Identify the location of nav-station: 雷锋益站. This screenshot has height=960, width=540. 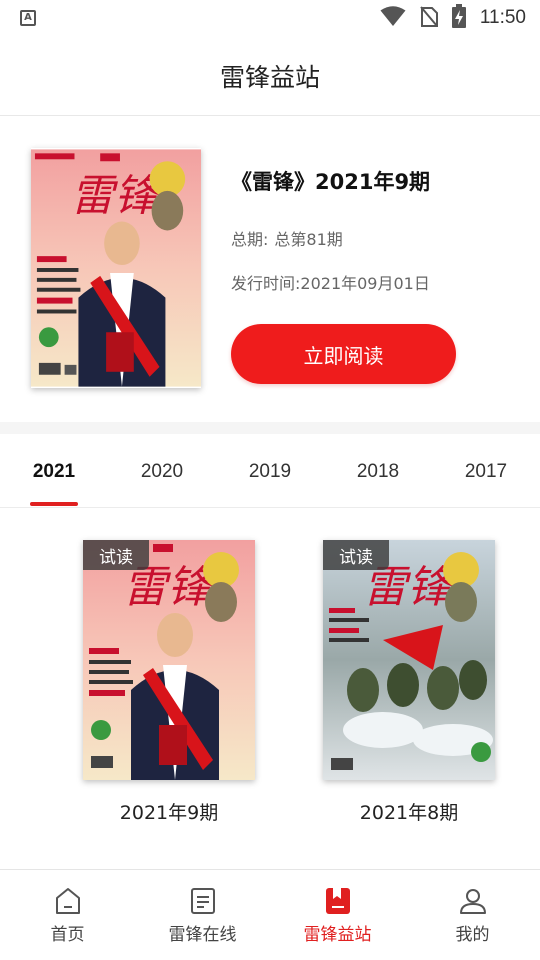
(337, 915).